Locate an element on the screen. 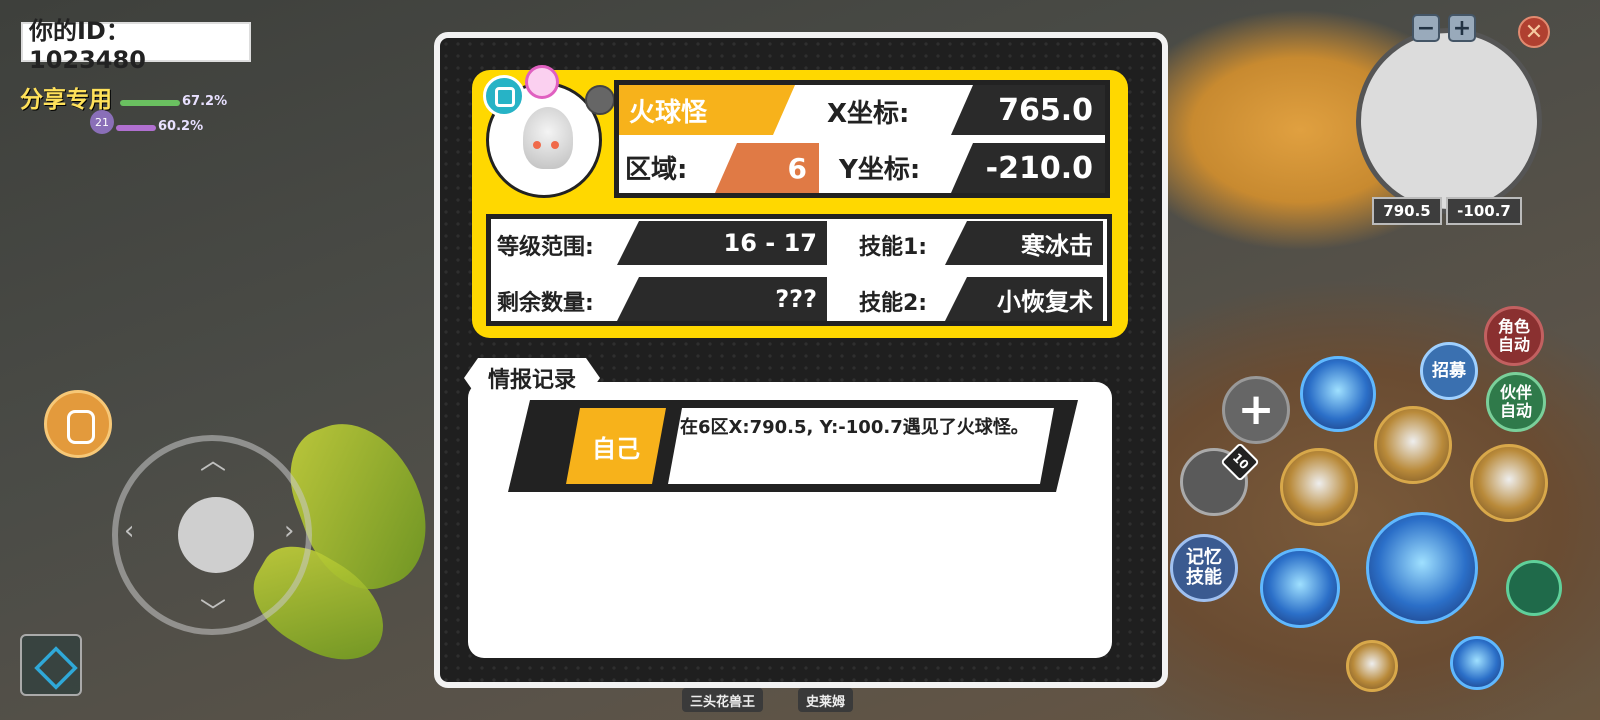 This screenshot has width=1600, height=720. monster-avatar is located at coordinates (549, 131).